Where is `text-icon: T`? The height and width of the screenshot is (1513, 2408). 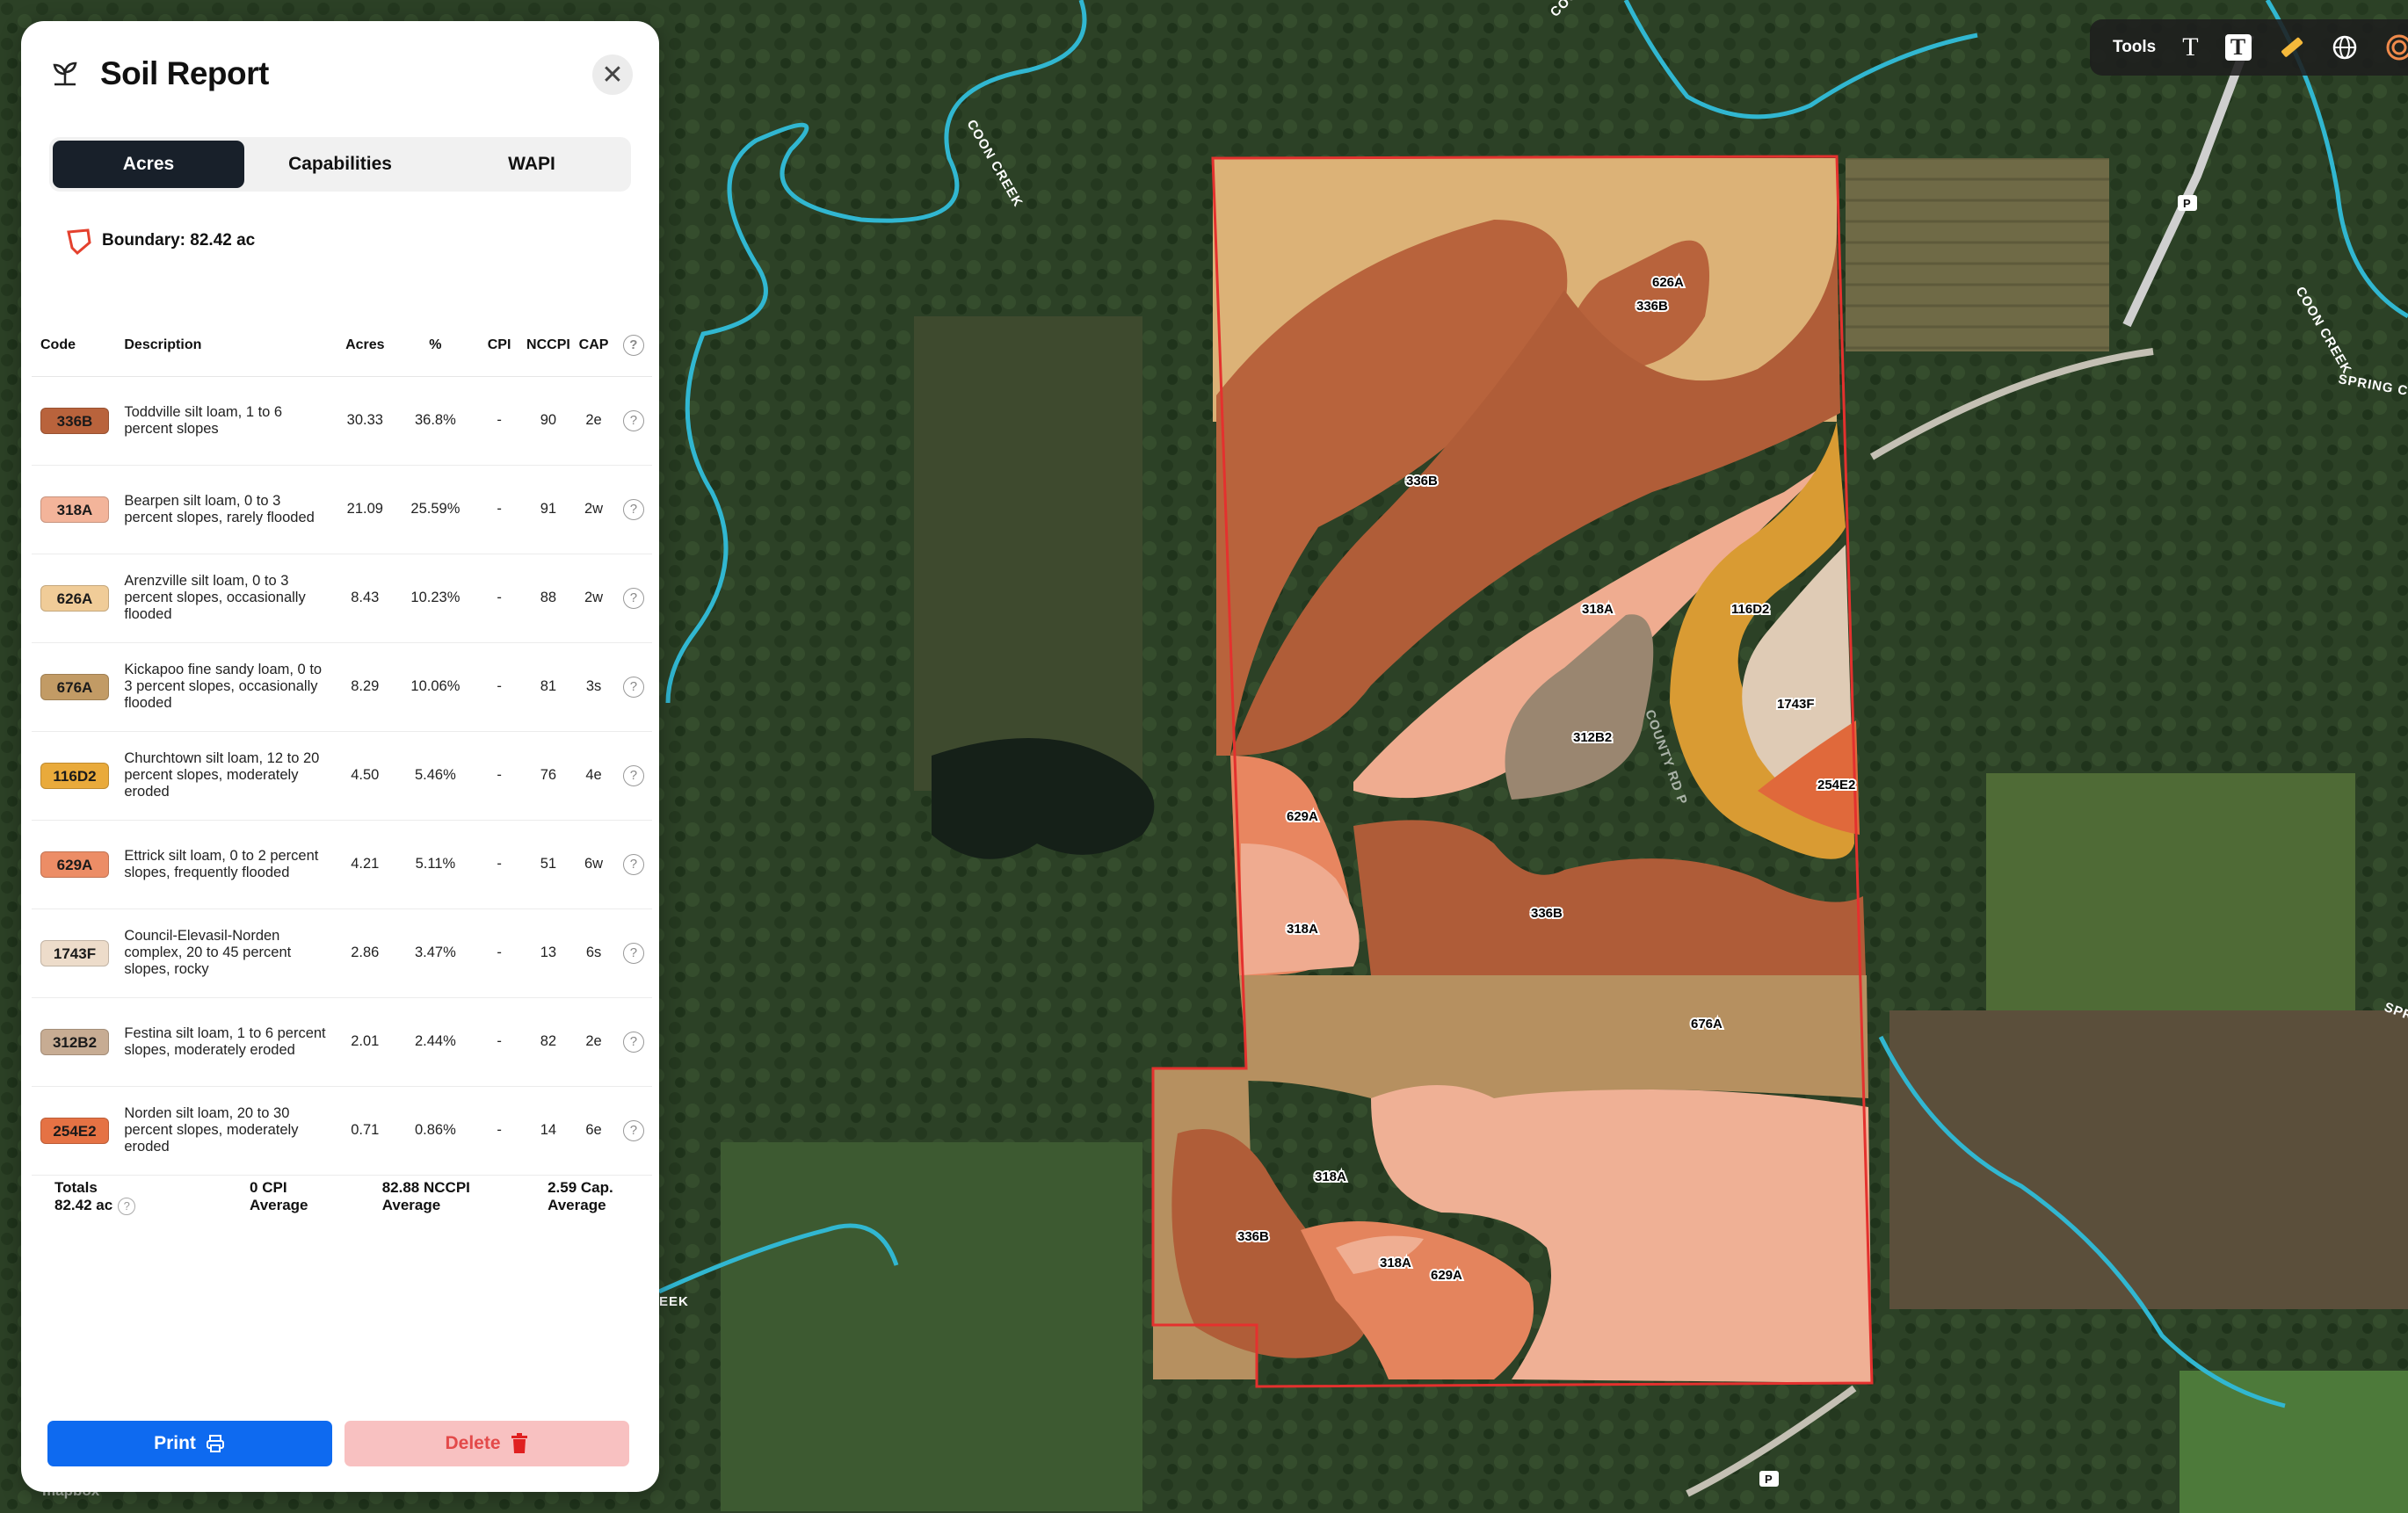 text-icon: T is located at coordinates (2190, 47).